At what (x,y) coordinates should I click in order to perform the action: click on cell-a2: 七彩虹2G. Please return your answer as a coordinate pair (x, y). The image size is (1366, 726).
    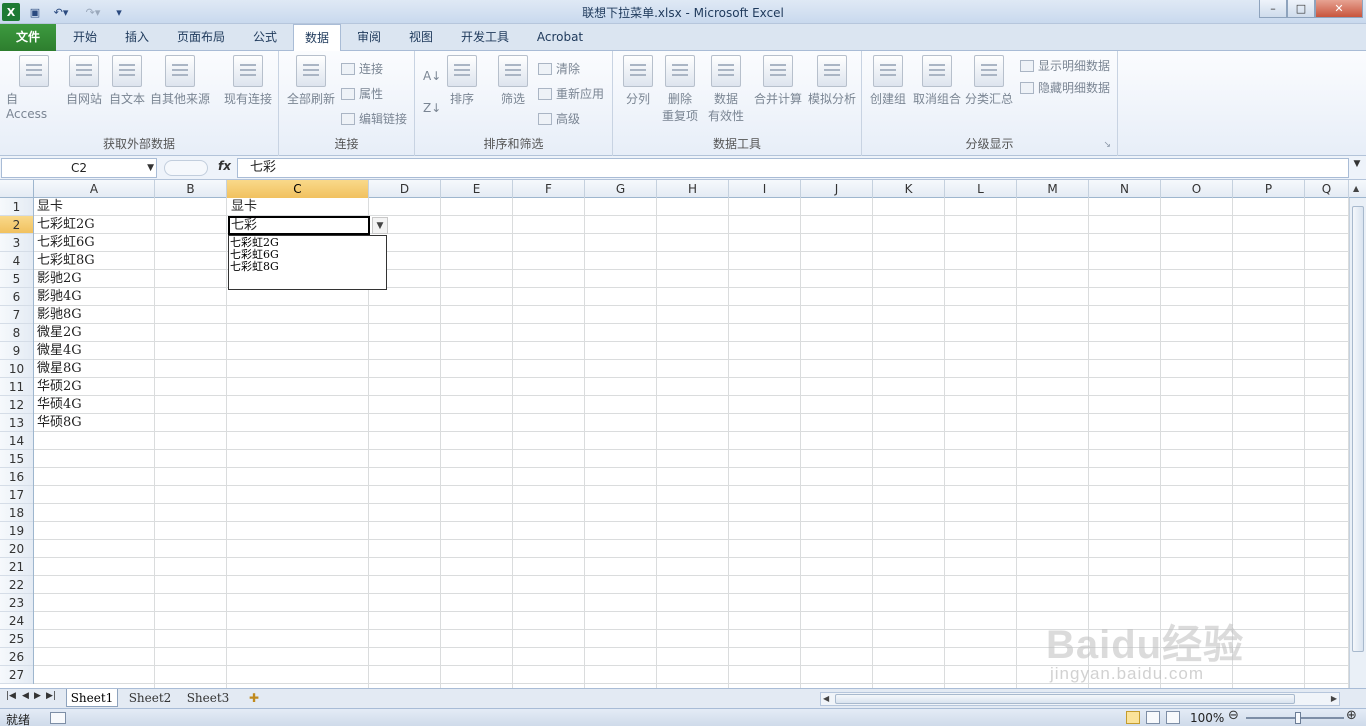
    Looking at the image, I should click on (94, 225).